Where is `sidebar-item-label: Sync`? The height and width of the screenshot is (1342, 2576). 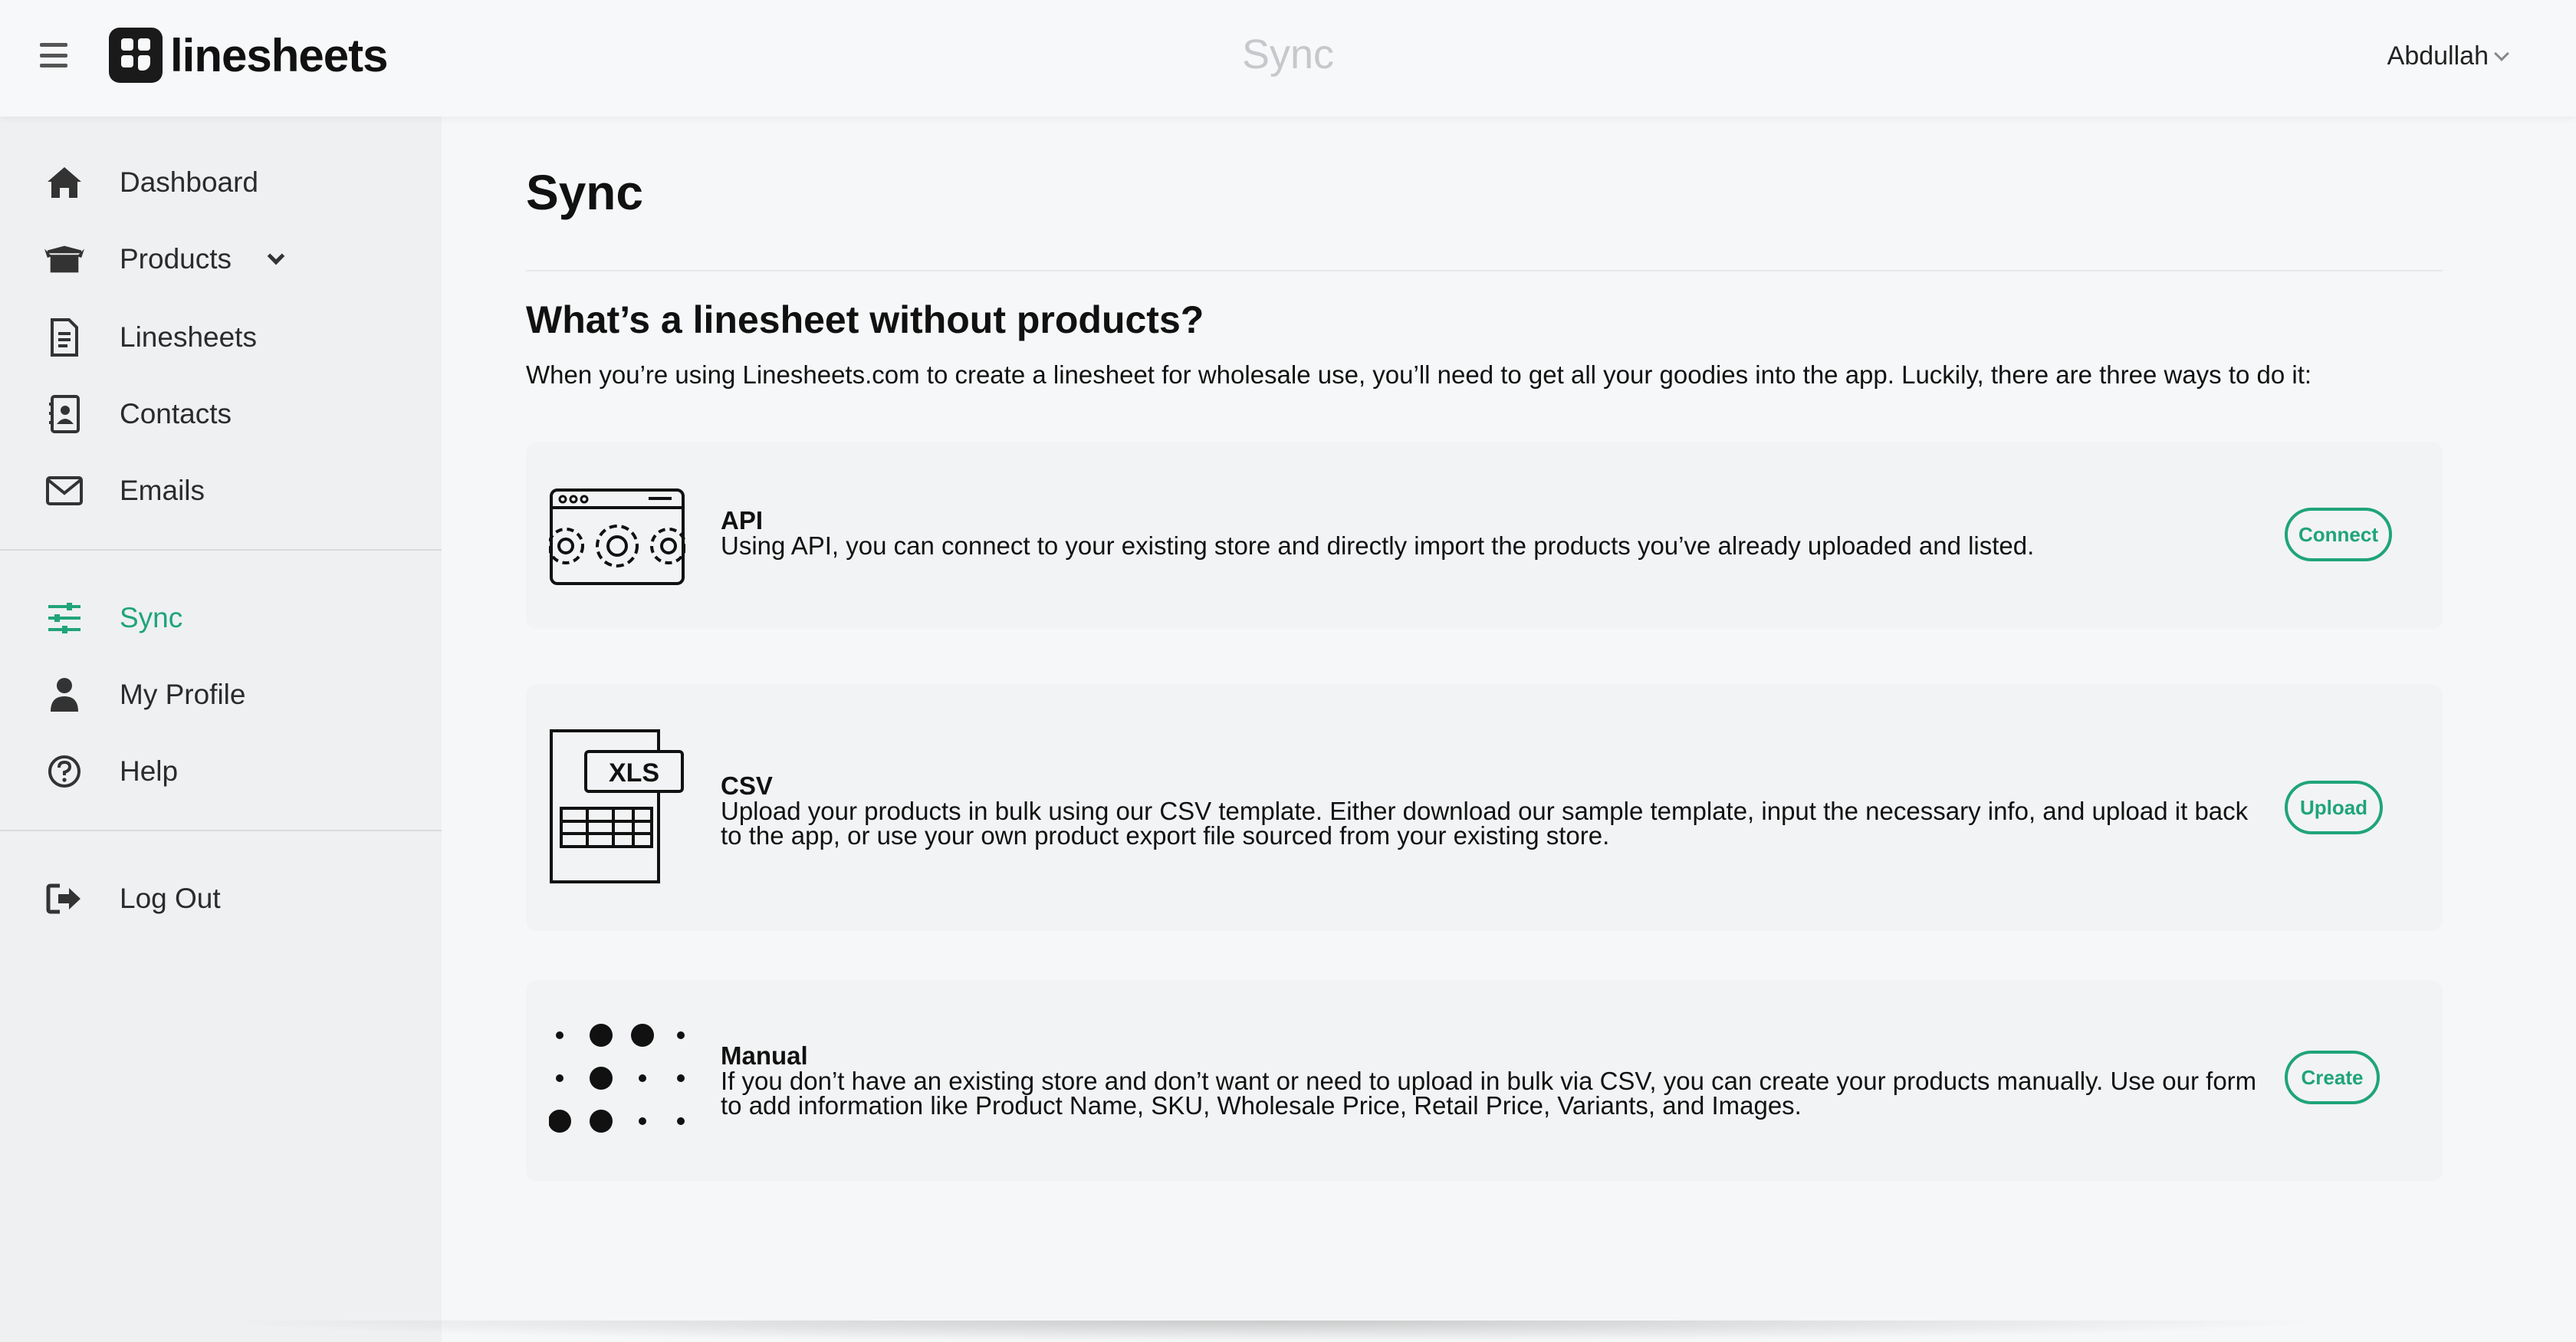 sidebar-item-label: Sync is located at coordinates (151, 617).